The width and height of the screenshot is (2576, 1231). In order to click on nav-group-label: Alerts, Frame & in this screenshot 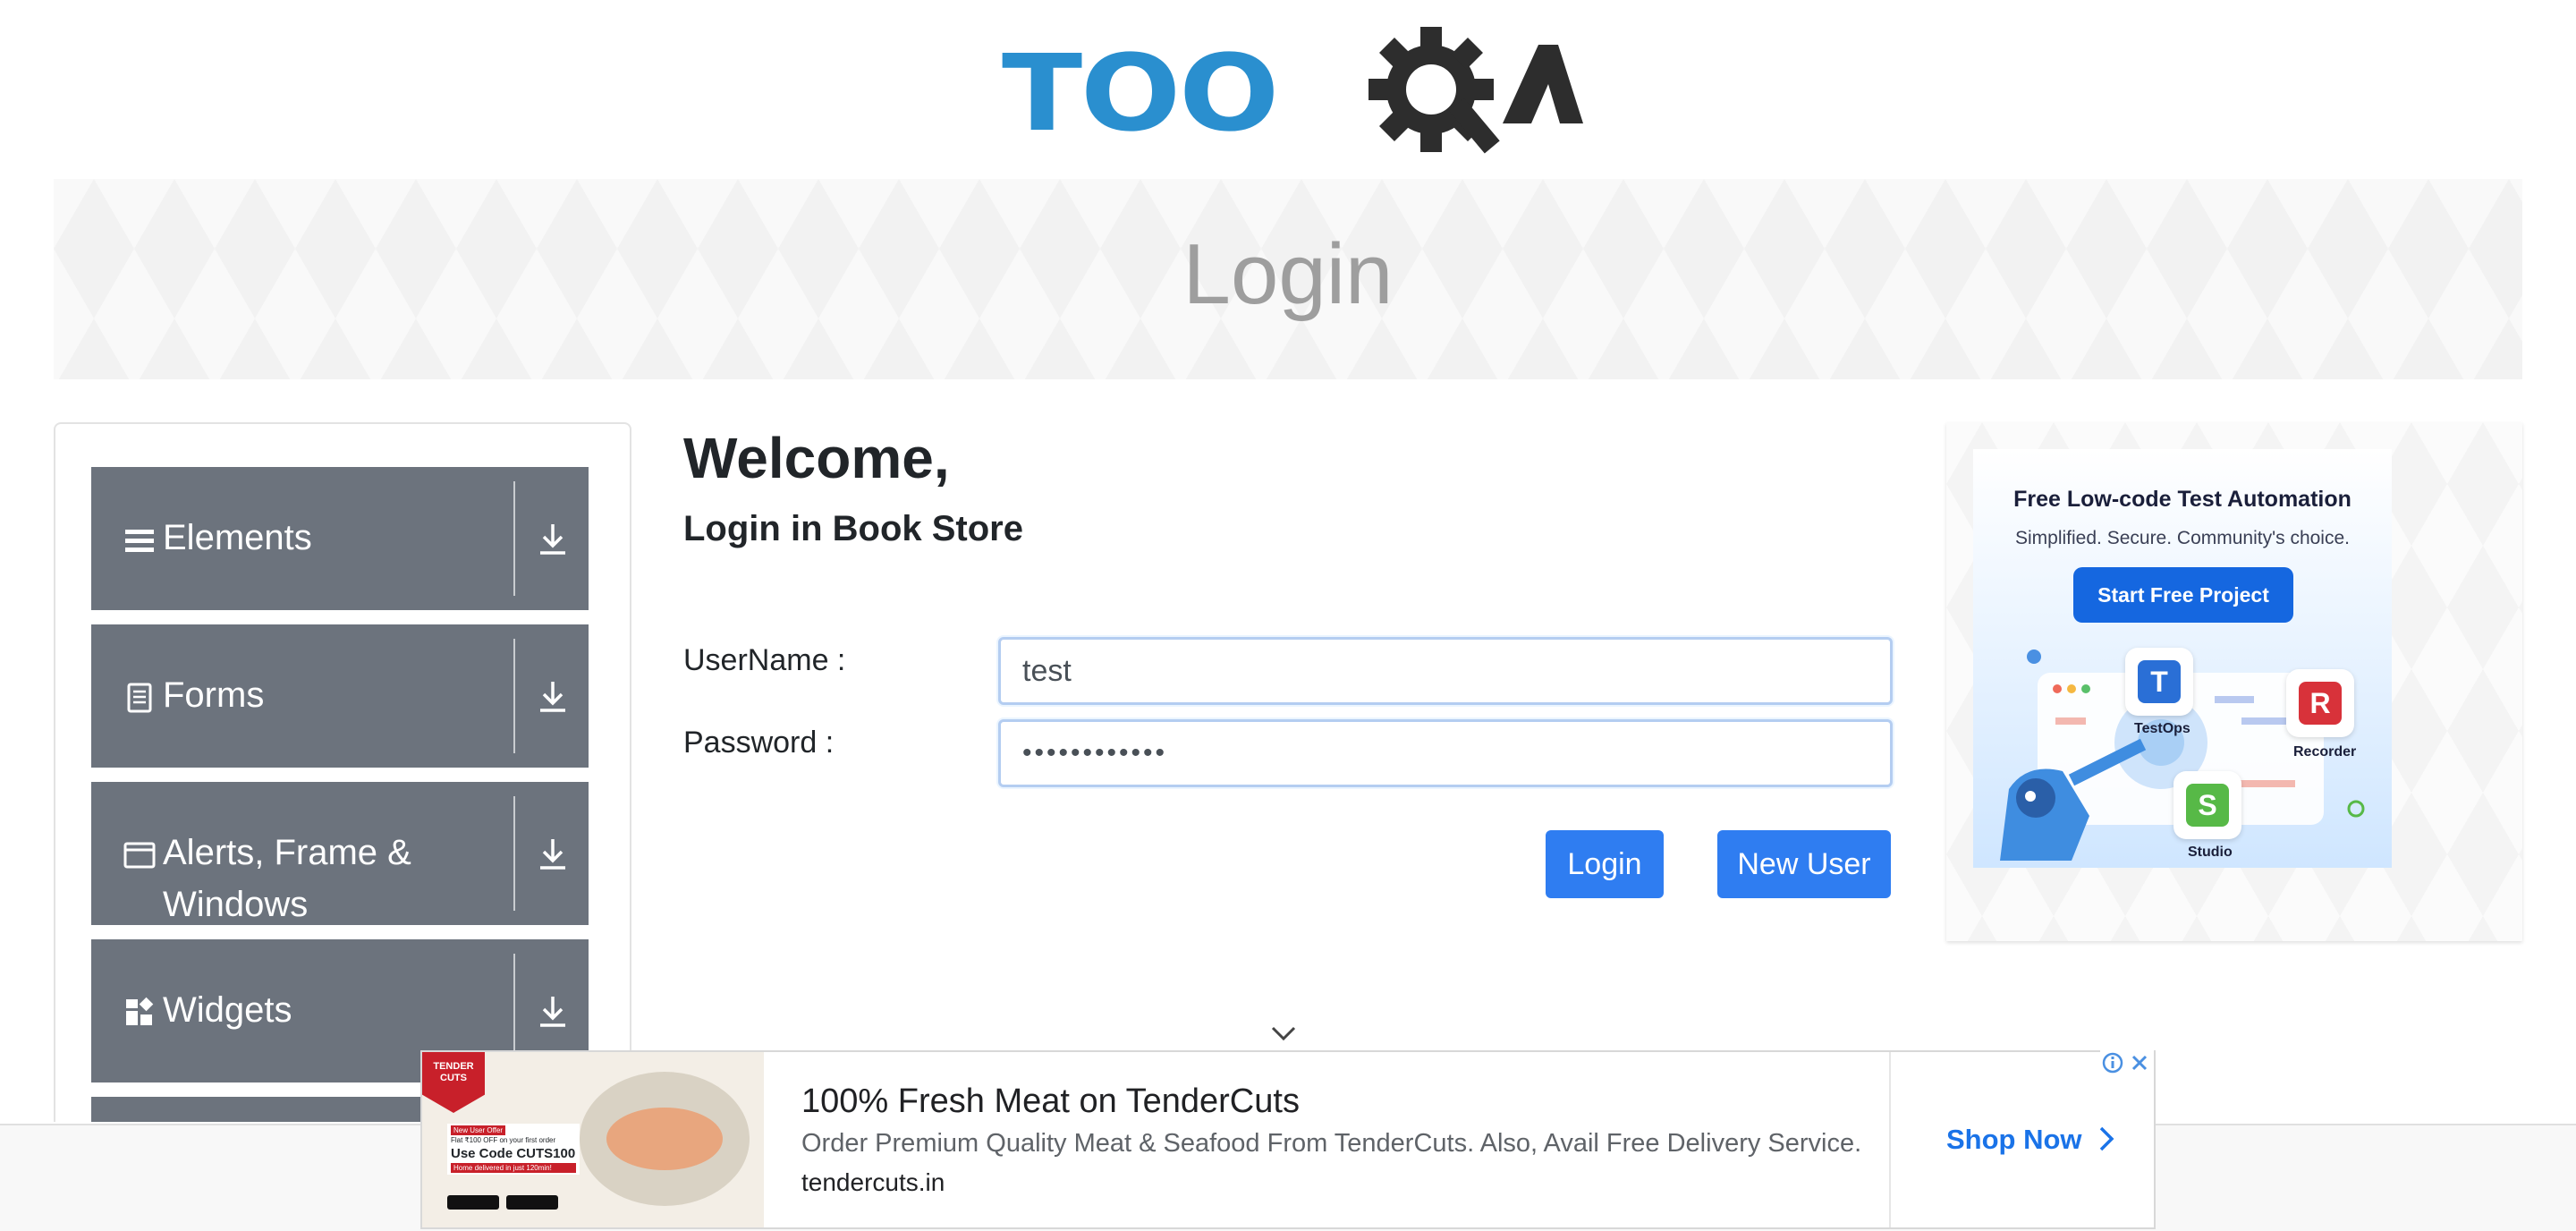, I will do `click(287, 852)`.